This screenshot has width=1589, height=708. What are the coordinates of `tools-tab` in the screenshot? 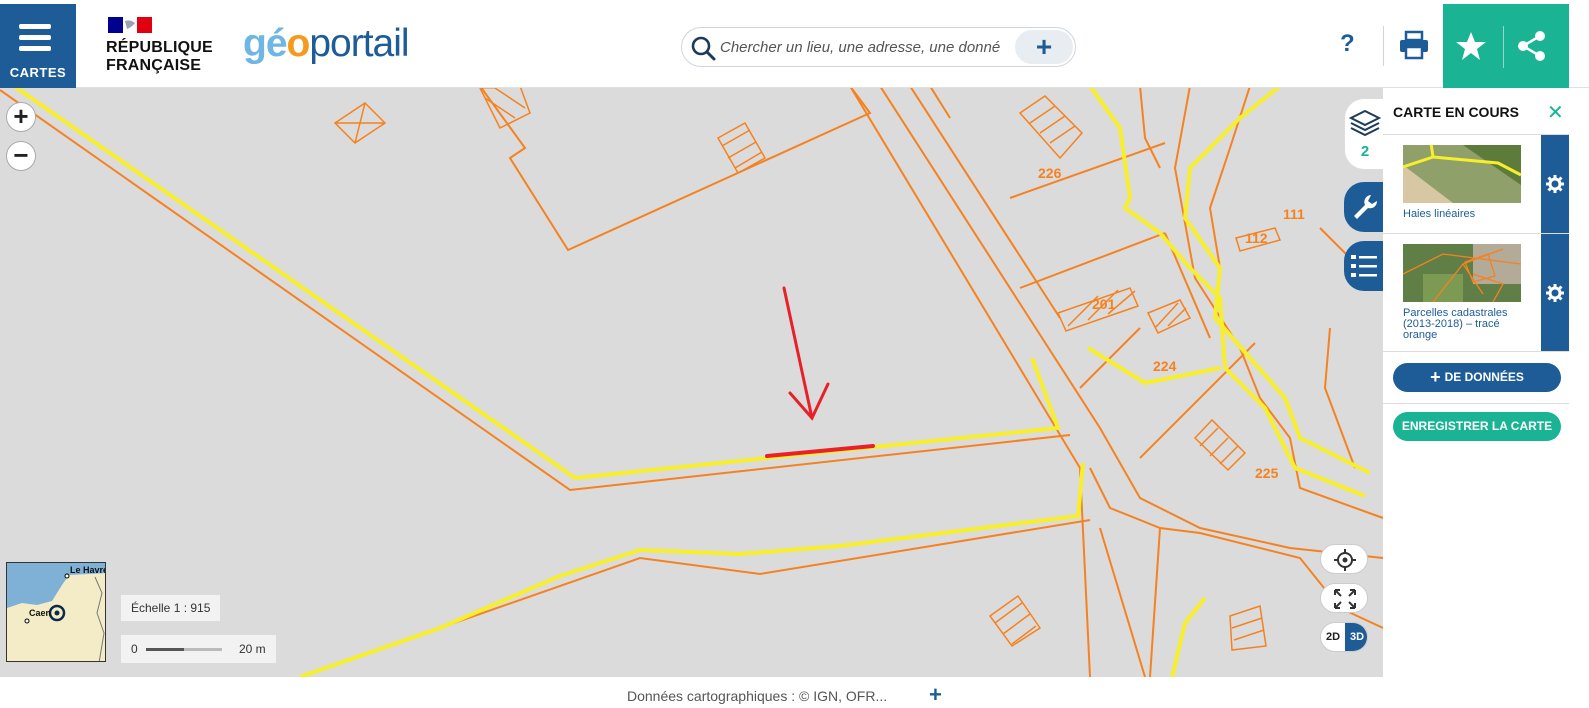 It's located at (1364, 207).